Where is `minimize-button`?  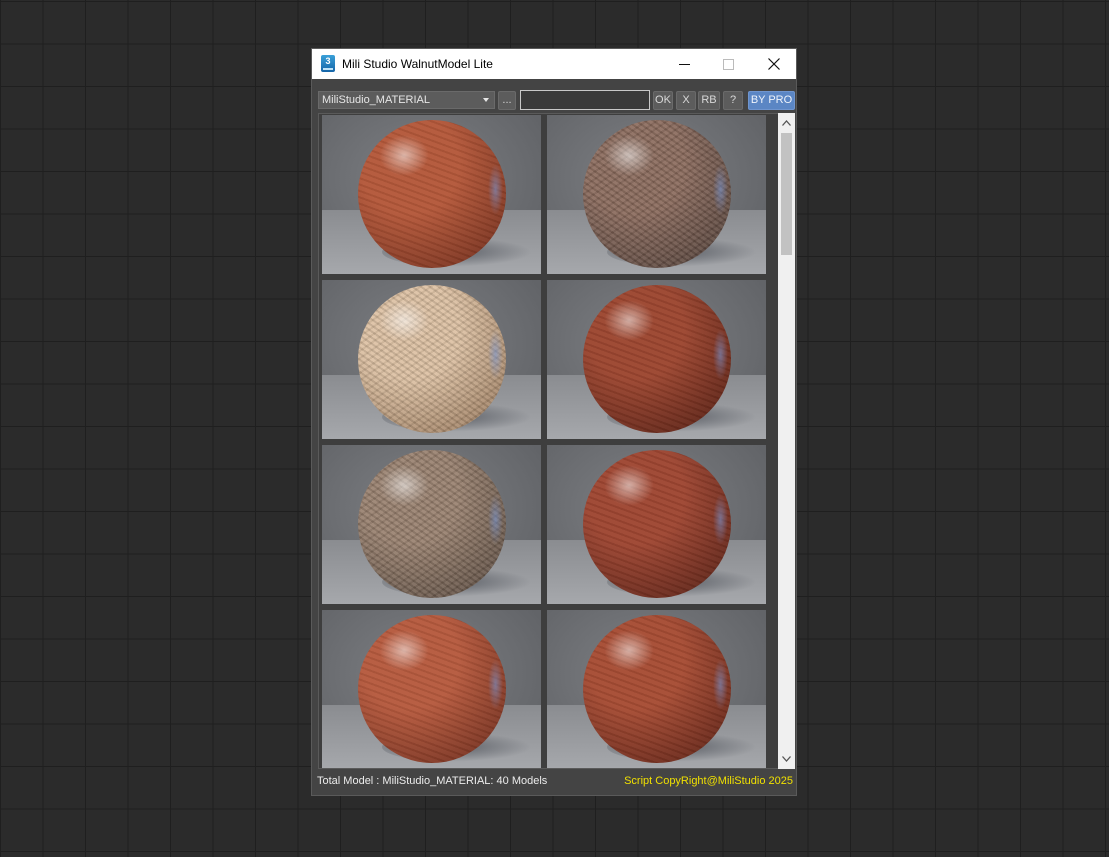
minimize-button is located at coordinates (684, 64).